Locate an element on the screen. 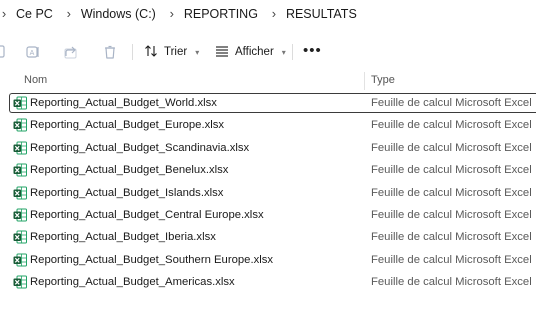  breadcrumb-item-resultats: RESULTATS is located at coordinates (321, 14).